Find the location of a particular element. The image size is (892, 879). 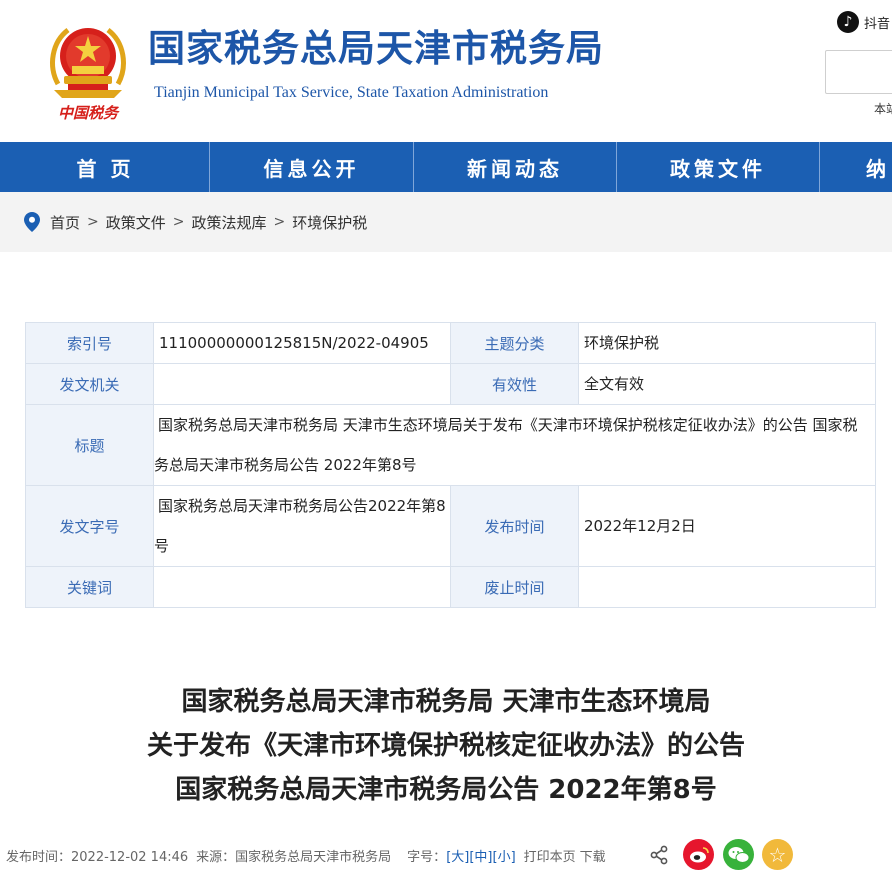

category-value: 环境保护税 is located at coordinates (727, 343).